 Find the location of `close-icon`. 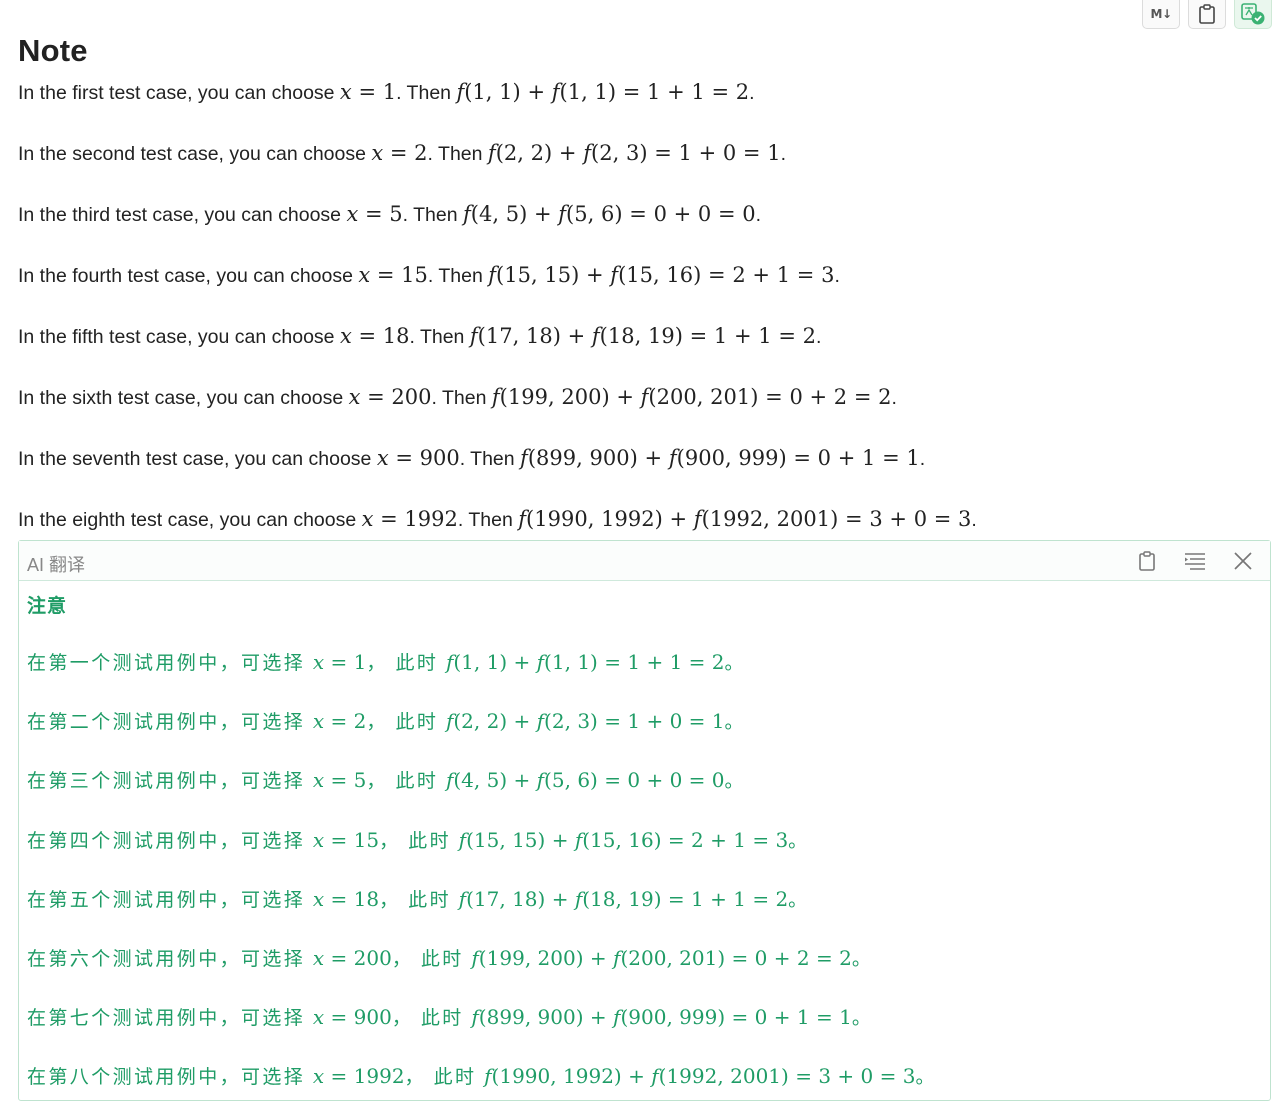

close-icon is located at coordinates (1243, 561).